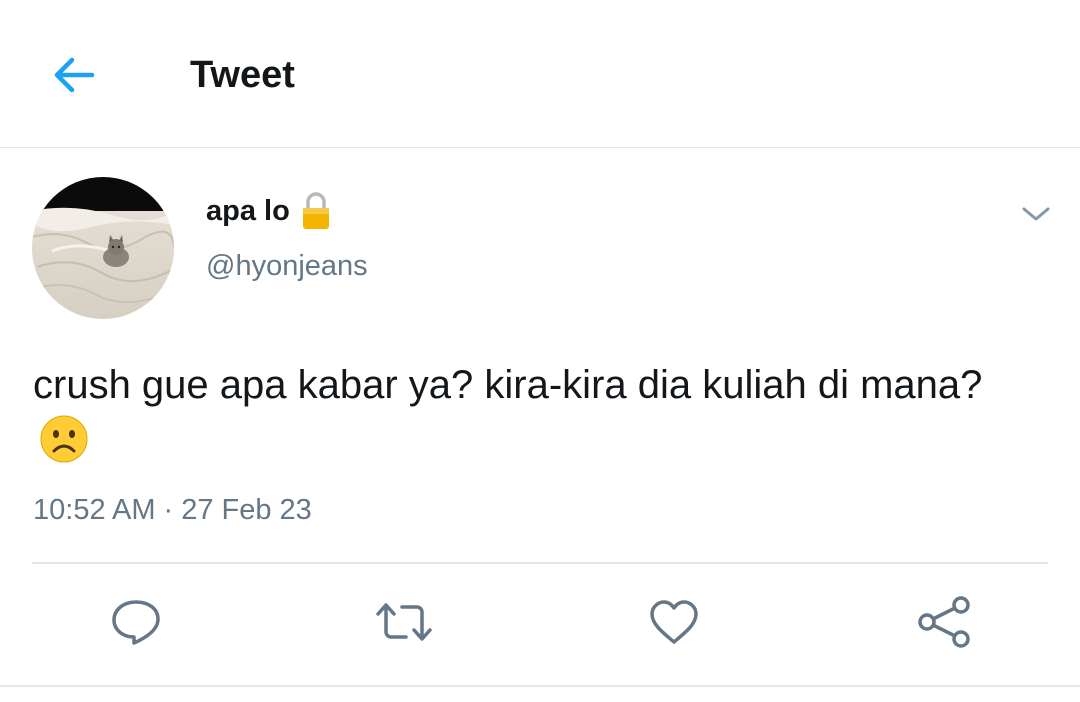 The height and width of the screenshot is (702, 1080). I want to click on avatar, so click(103, 248).